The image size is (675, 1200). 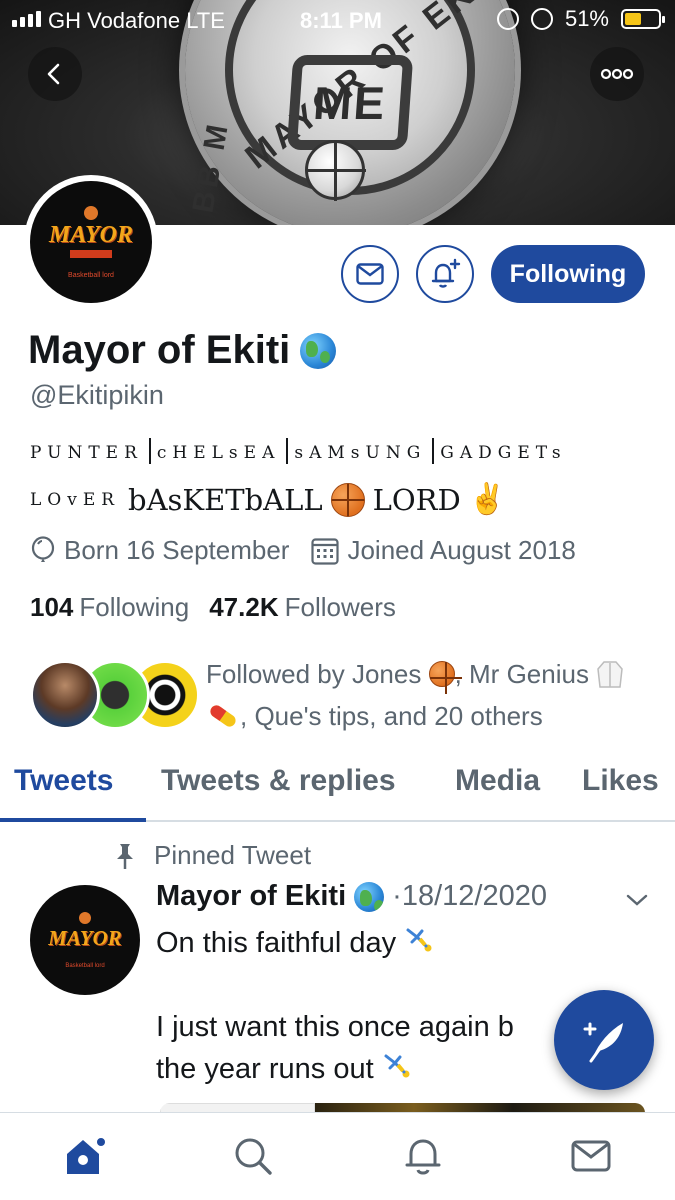 I want to click on search-icon, so click(x=253, y=1156).